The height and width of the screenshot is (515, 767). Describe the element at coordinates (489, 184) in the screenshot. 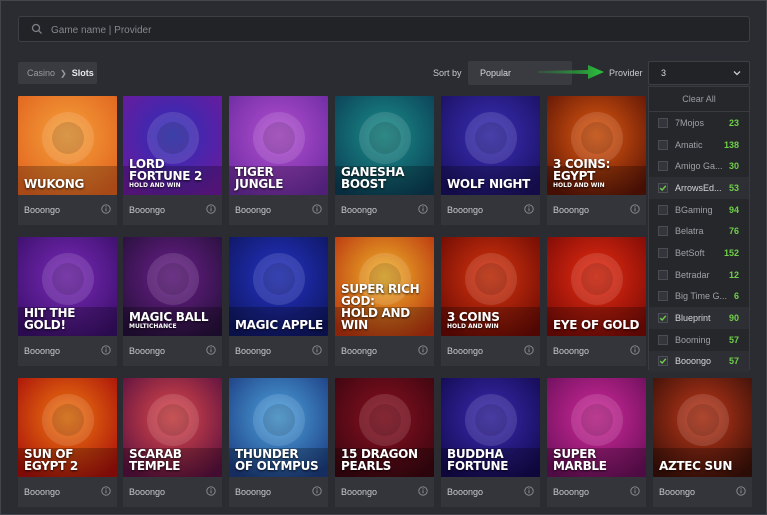

I see `game-title: WOLF NIGHT` at that location.